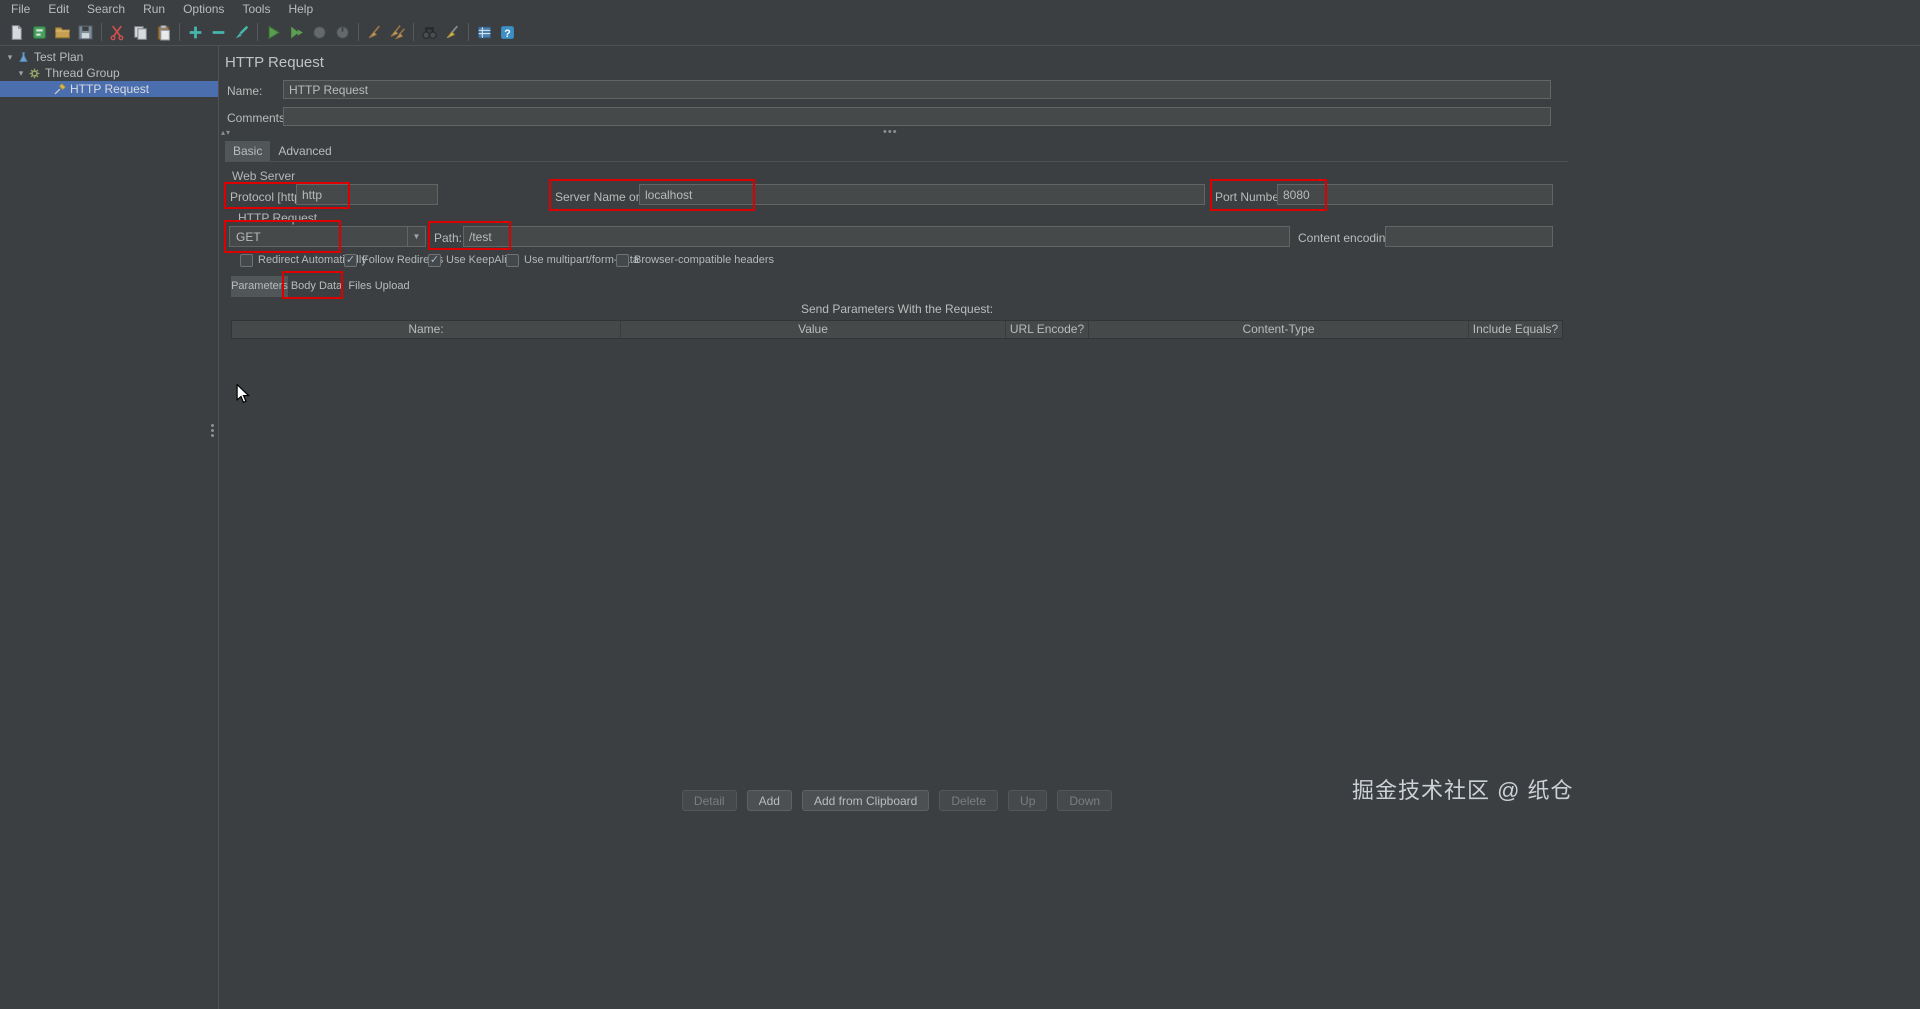  Describe the element at coordinates (1515, 329) in the screenshot. I see `column-header-include-equals: Include Equals?` at that location.